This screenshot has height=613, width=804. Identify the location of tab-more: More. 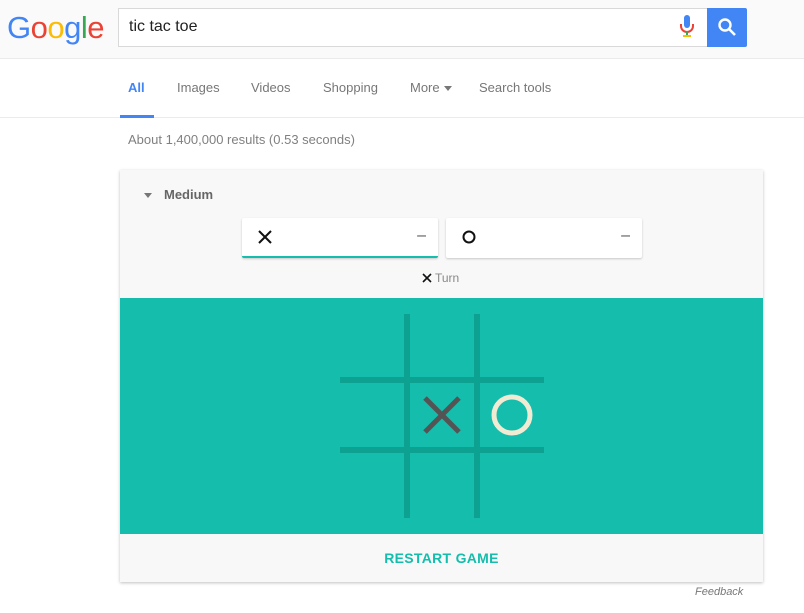
(431, 87).